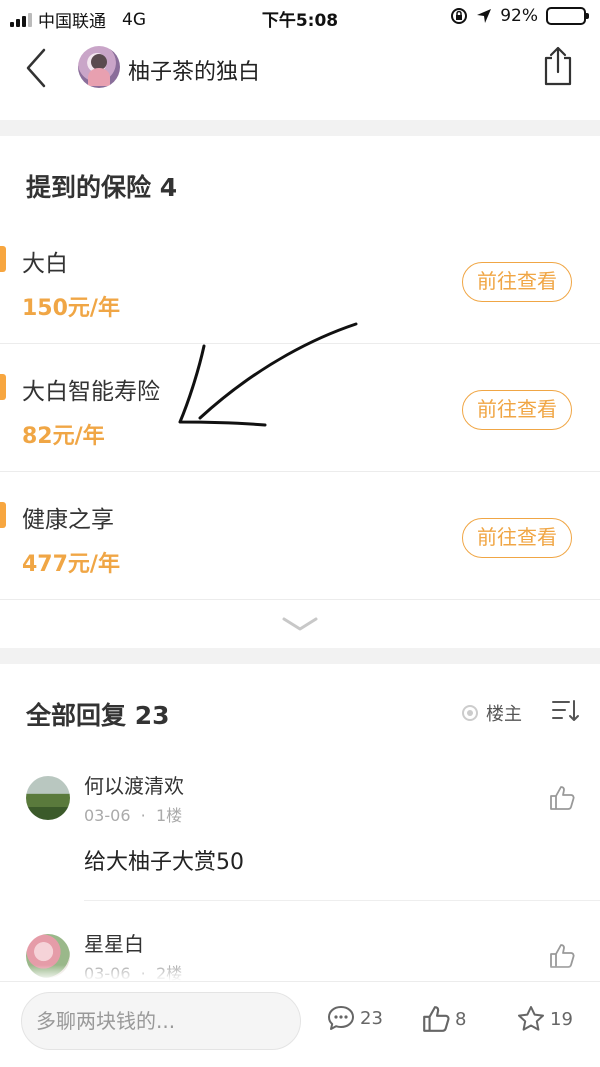 The height and width of the screenshot is (1067, 600). Describe the element at coordinates (371, 1018) in the screenshot. I see `comments-count: 23` at that location.